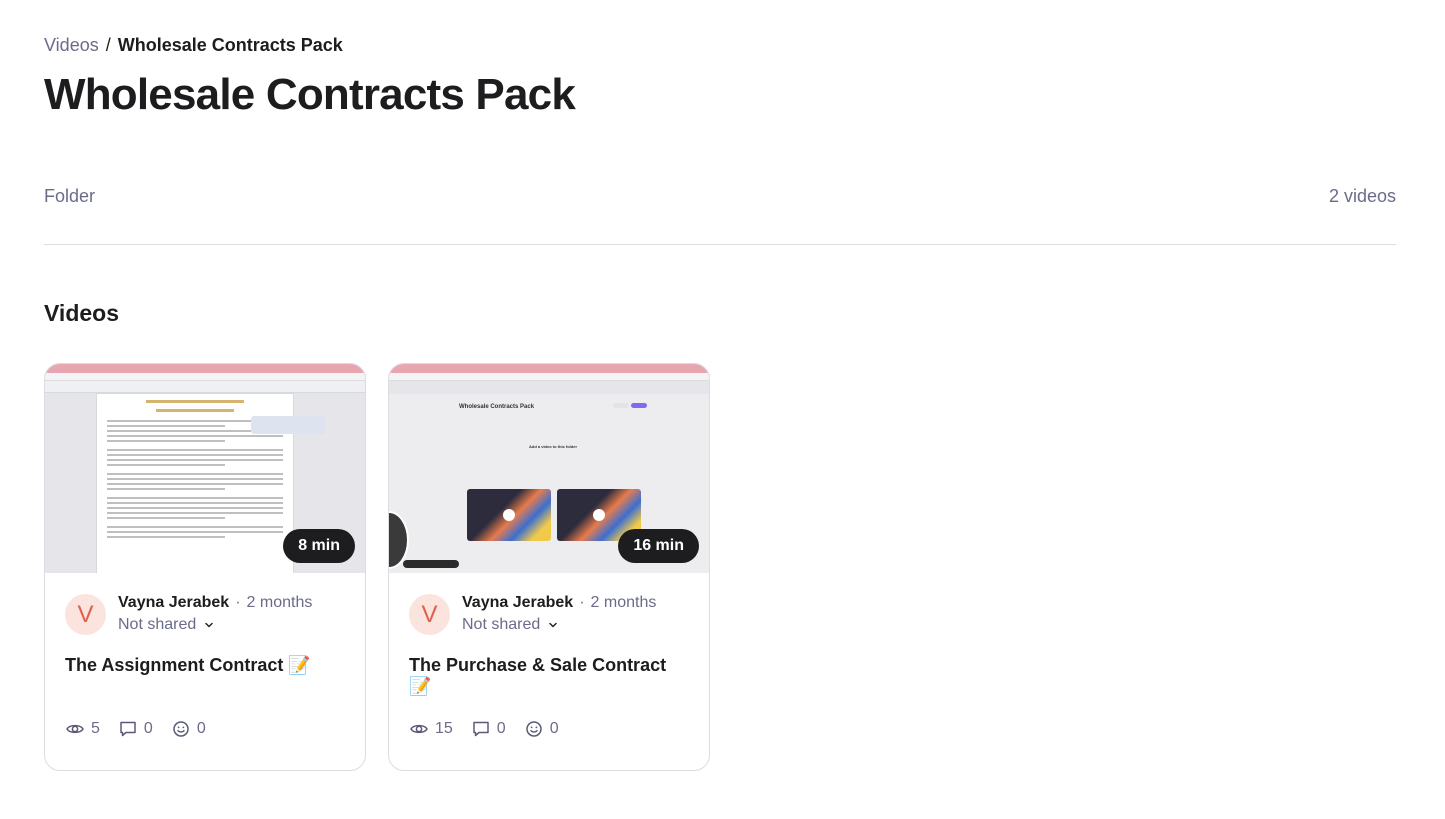 The width and height of the screenshot is (1445, 819). What do you see at coordinates (431, 564) in the screenshot?
I see `thumbnail-recording-controls` at bounding box center [431, 564].